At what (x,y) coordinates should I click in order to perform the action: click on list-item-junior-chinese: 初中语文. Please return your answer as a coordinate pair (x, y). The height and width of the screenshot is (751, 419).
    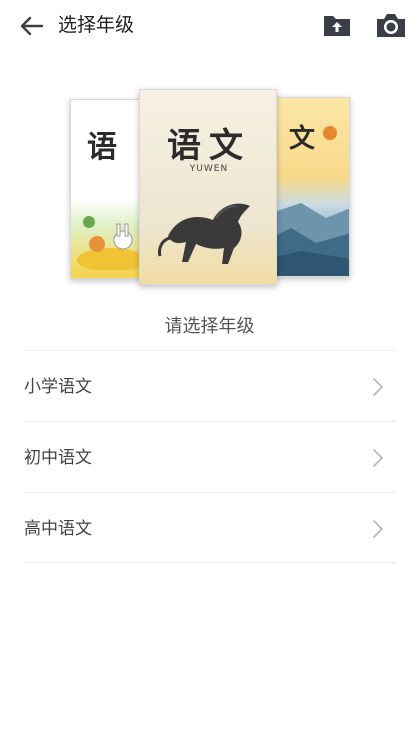
    Looking at the image, I should click on (210, 456).